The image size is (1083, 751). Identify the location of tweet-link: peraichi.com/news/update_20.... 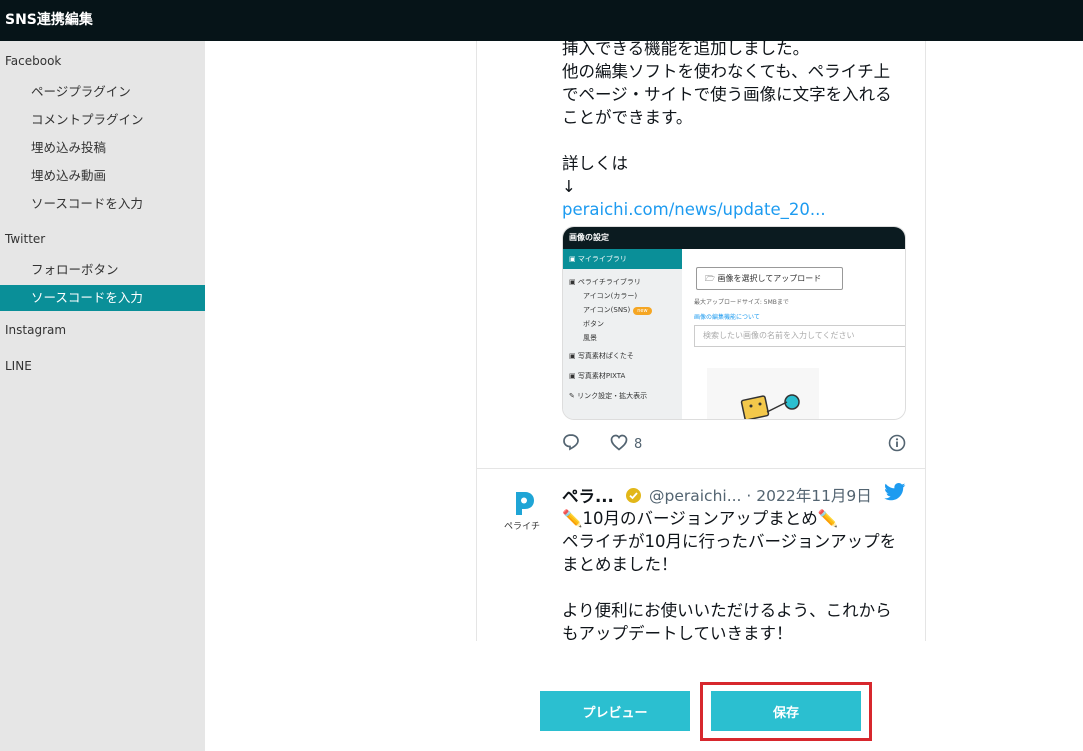
(734, 209).